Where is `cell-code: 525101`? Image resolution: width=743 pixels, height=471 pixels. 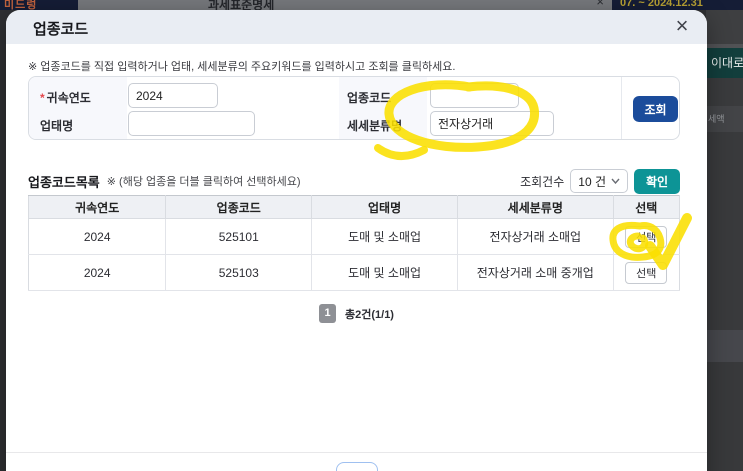 cell-code: 525101 is located at coordinates (239, 236).